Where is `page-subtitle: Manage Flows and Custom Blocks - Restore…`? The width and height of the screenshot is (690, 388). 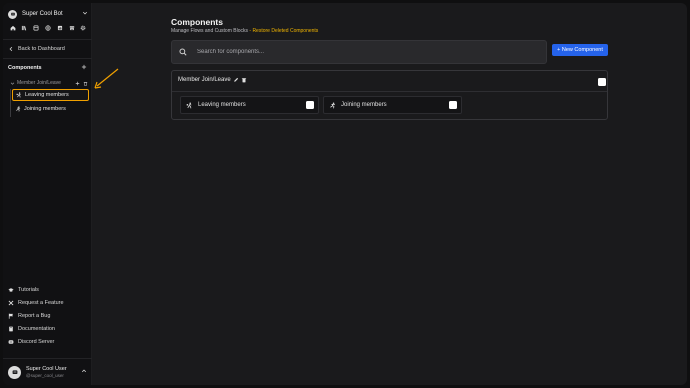
page-subtitle: Manage Flows and Custom Blocks - Restore… is located at coordinates (244, 31).